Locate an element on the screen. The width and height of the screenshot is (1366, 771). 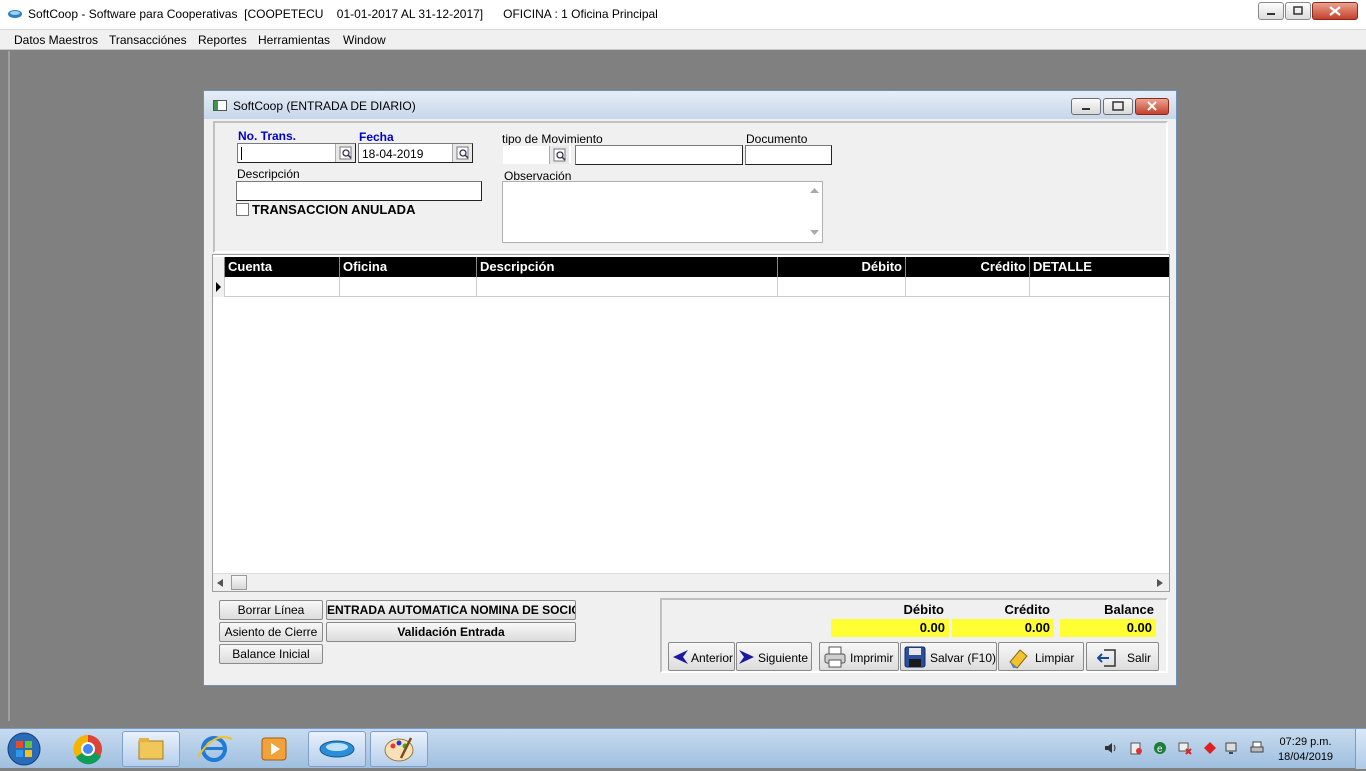
tipo-movimiento-input is located at coordinates (537, 155).